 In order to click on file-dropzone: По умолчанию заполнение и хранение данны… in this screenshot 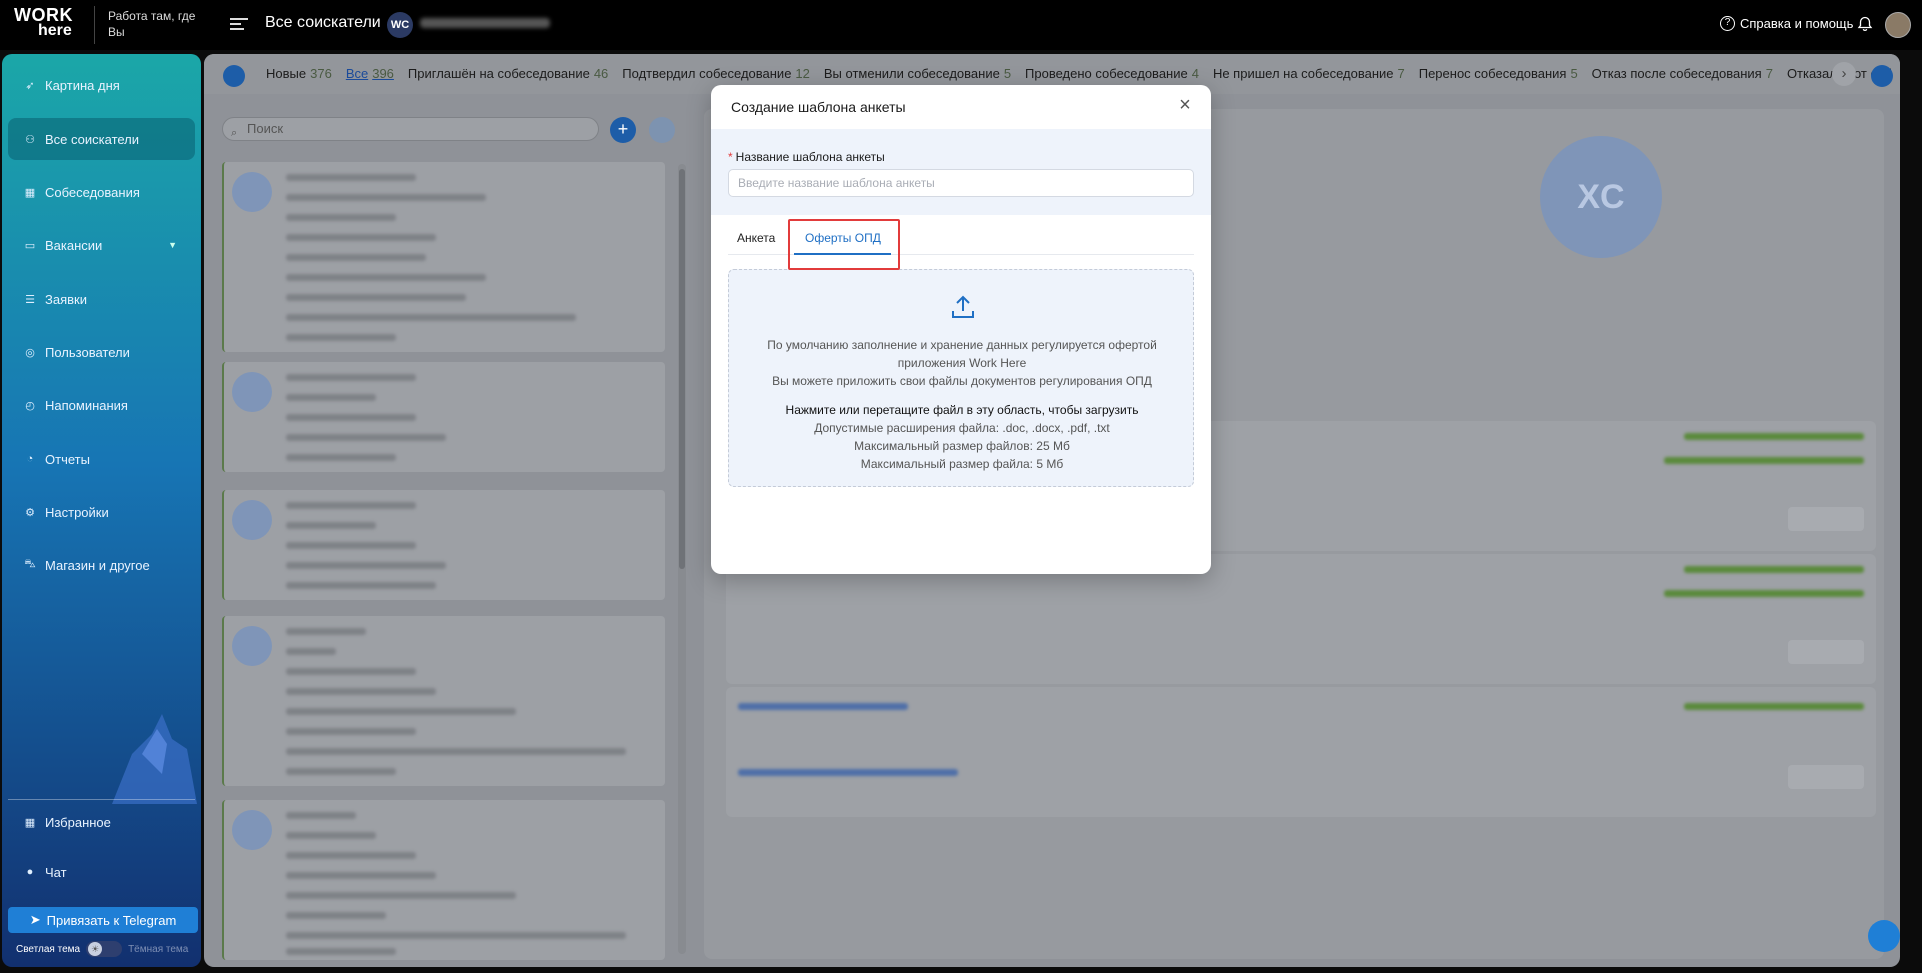, I will do `click(961, 378)`.